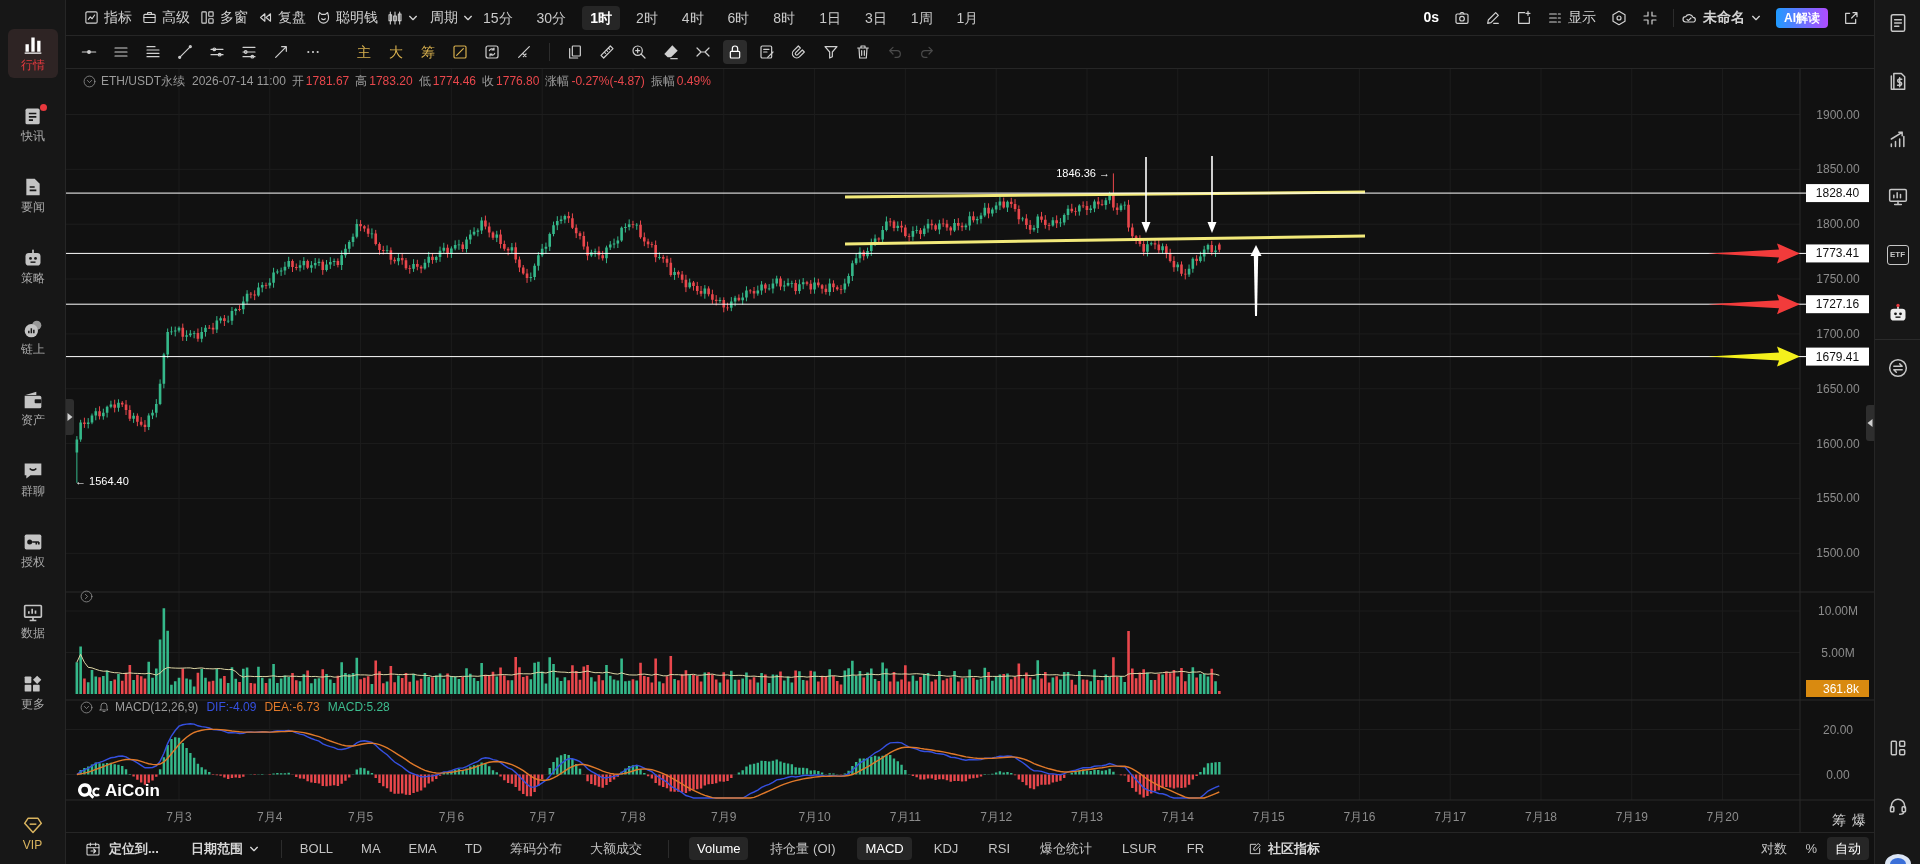 The height and width of the screenshot is (864, 1920). What do you see at coordinates (132, 791) in the screenshot?
I see `brand-name: AiCoin` at bounding box center [132, 791].